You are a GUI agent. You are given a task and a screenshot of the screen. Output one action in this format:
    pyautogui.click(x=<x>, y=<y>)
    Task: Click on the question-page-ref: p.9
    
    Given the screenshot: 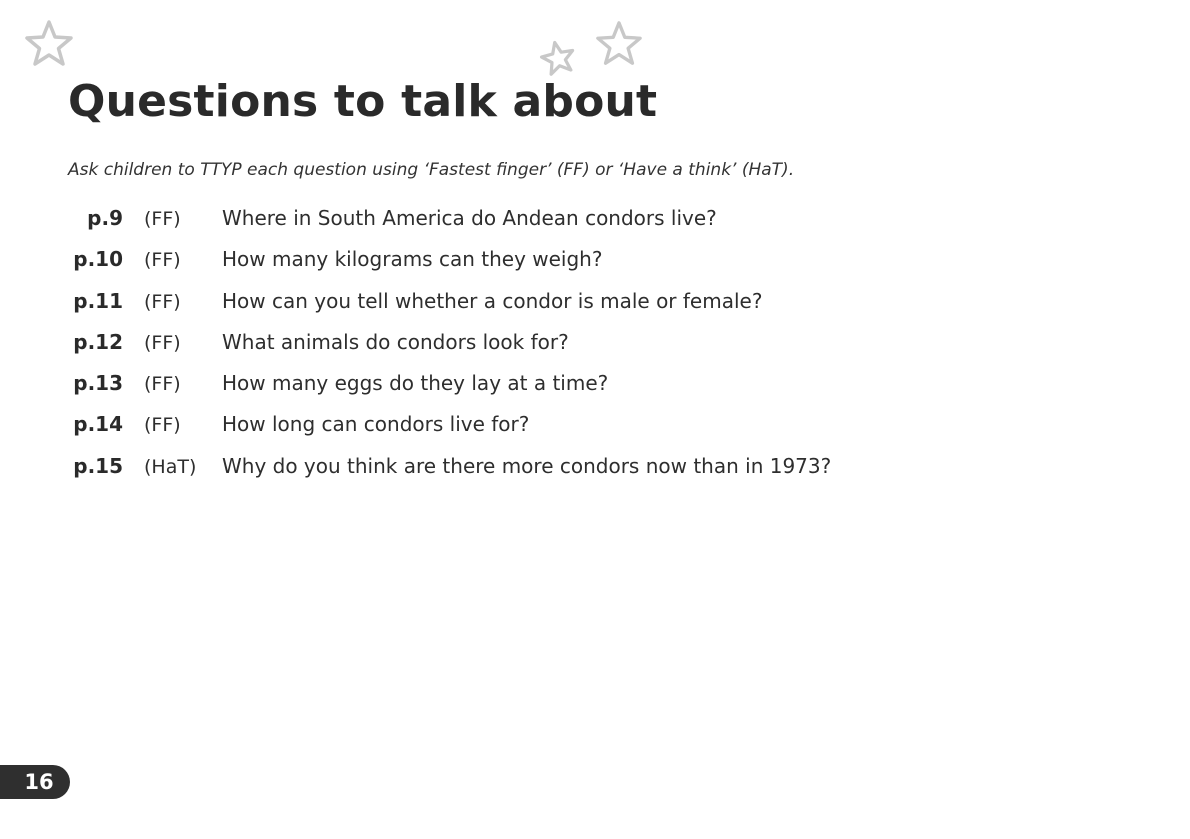 What is the action you would take?
    pyautogui.click(x=105, y=218)
    